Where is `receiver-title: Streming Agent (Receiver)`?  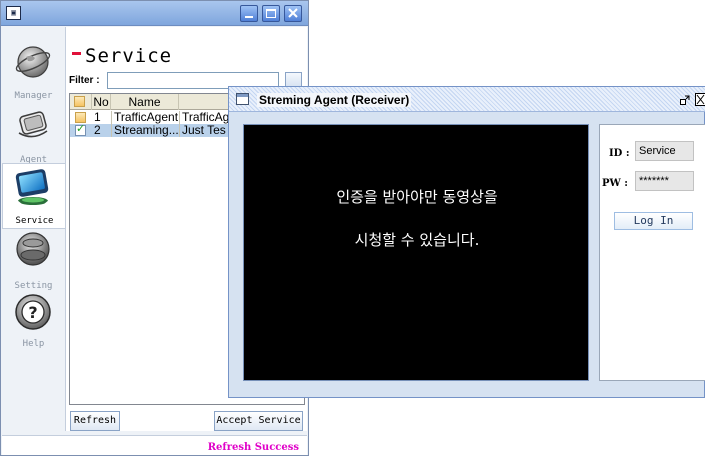 receiver-title: Streming Agent (Receiver) is located at coordinates (334, 100).